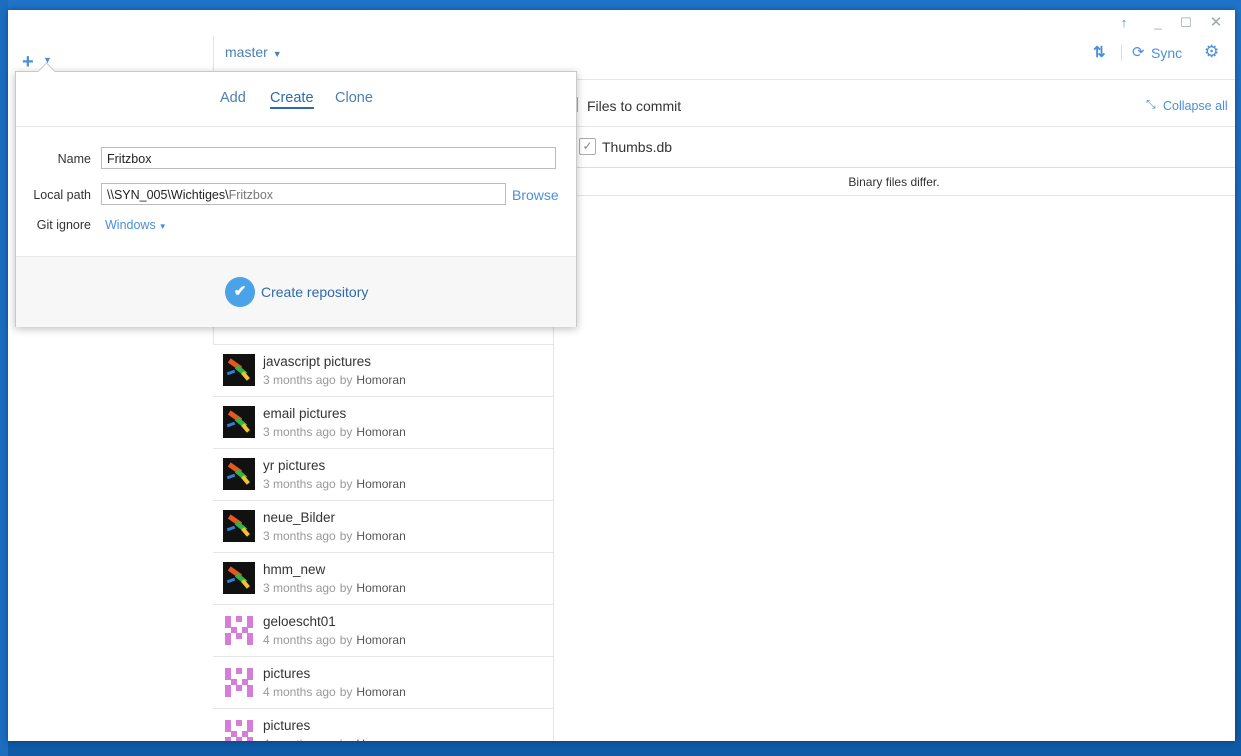 The height and width of the screenshot is (756, 1241). What do you see at coordinates (1211, 52) in the screenshot?
I see `gear-icon: ⚙` at bounding box center [1211, 52].